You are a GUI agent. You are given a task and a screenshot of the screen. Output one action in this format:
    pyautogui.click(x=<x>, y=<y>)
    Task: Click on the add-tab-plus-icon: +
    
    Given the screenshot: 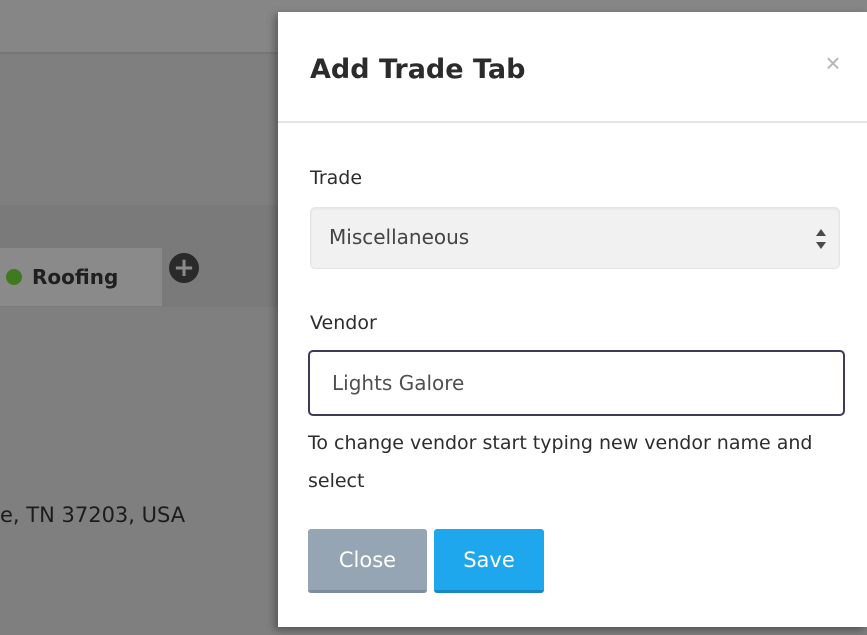 What is the action you would take?
    pyautogui.click(x=184, y=268)
    